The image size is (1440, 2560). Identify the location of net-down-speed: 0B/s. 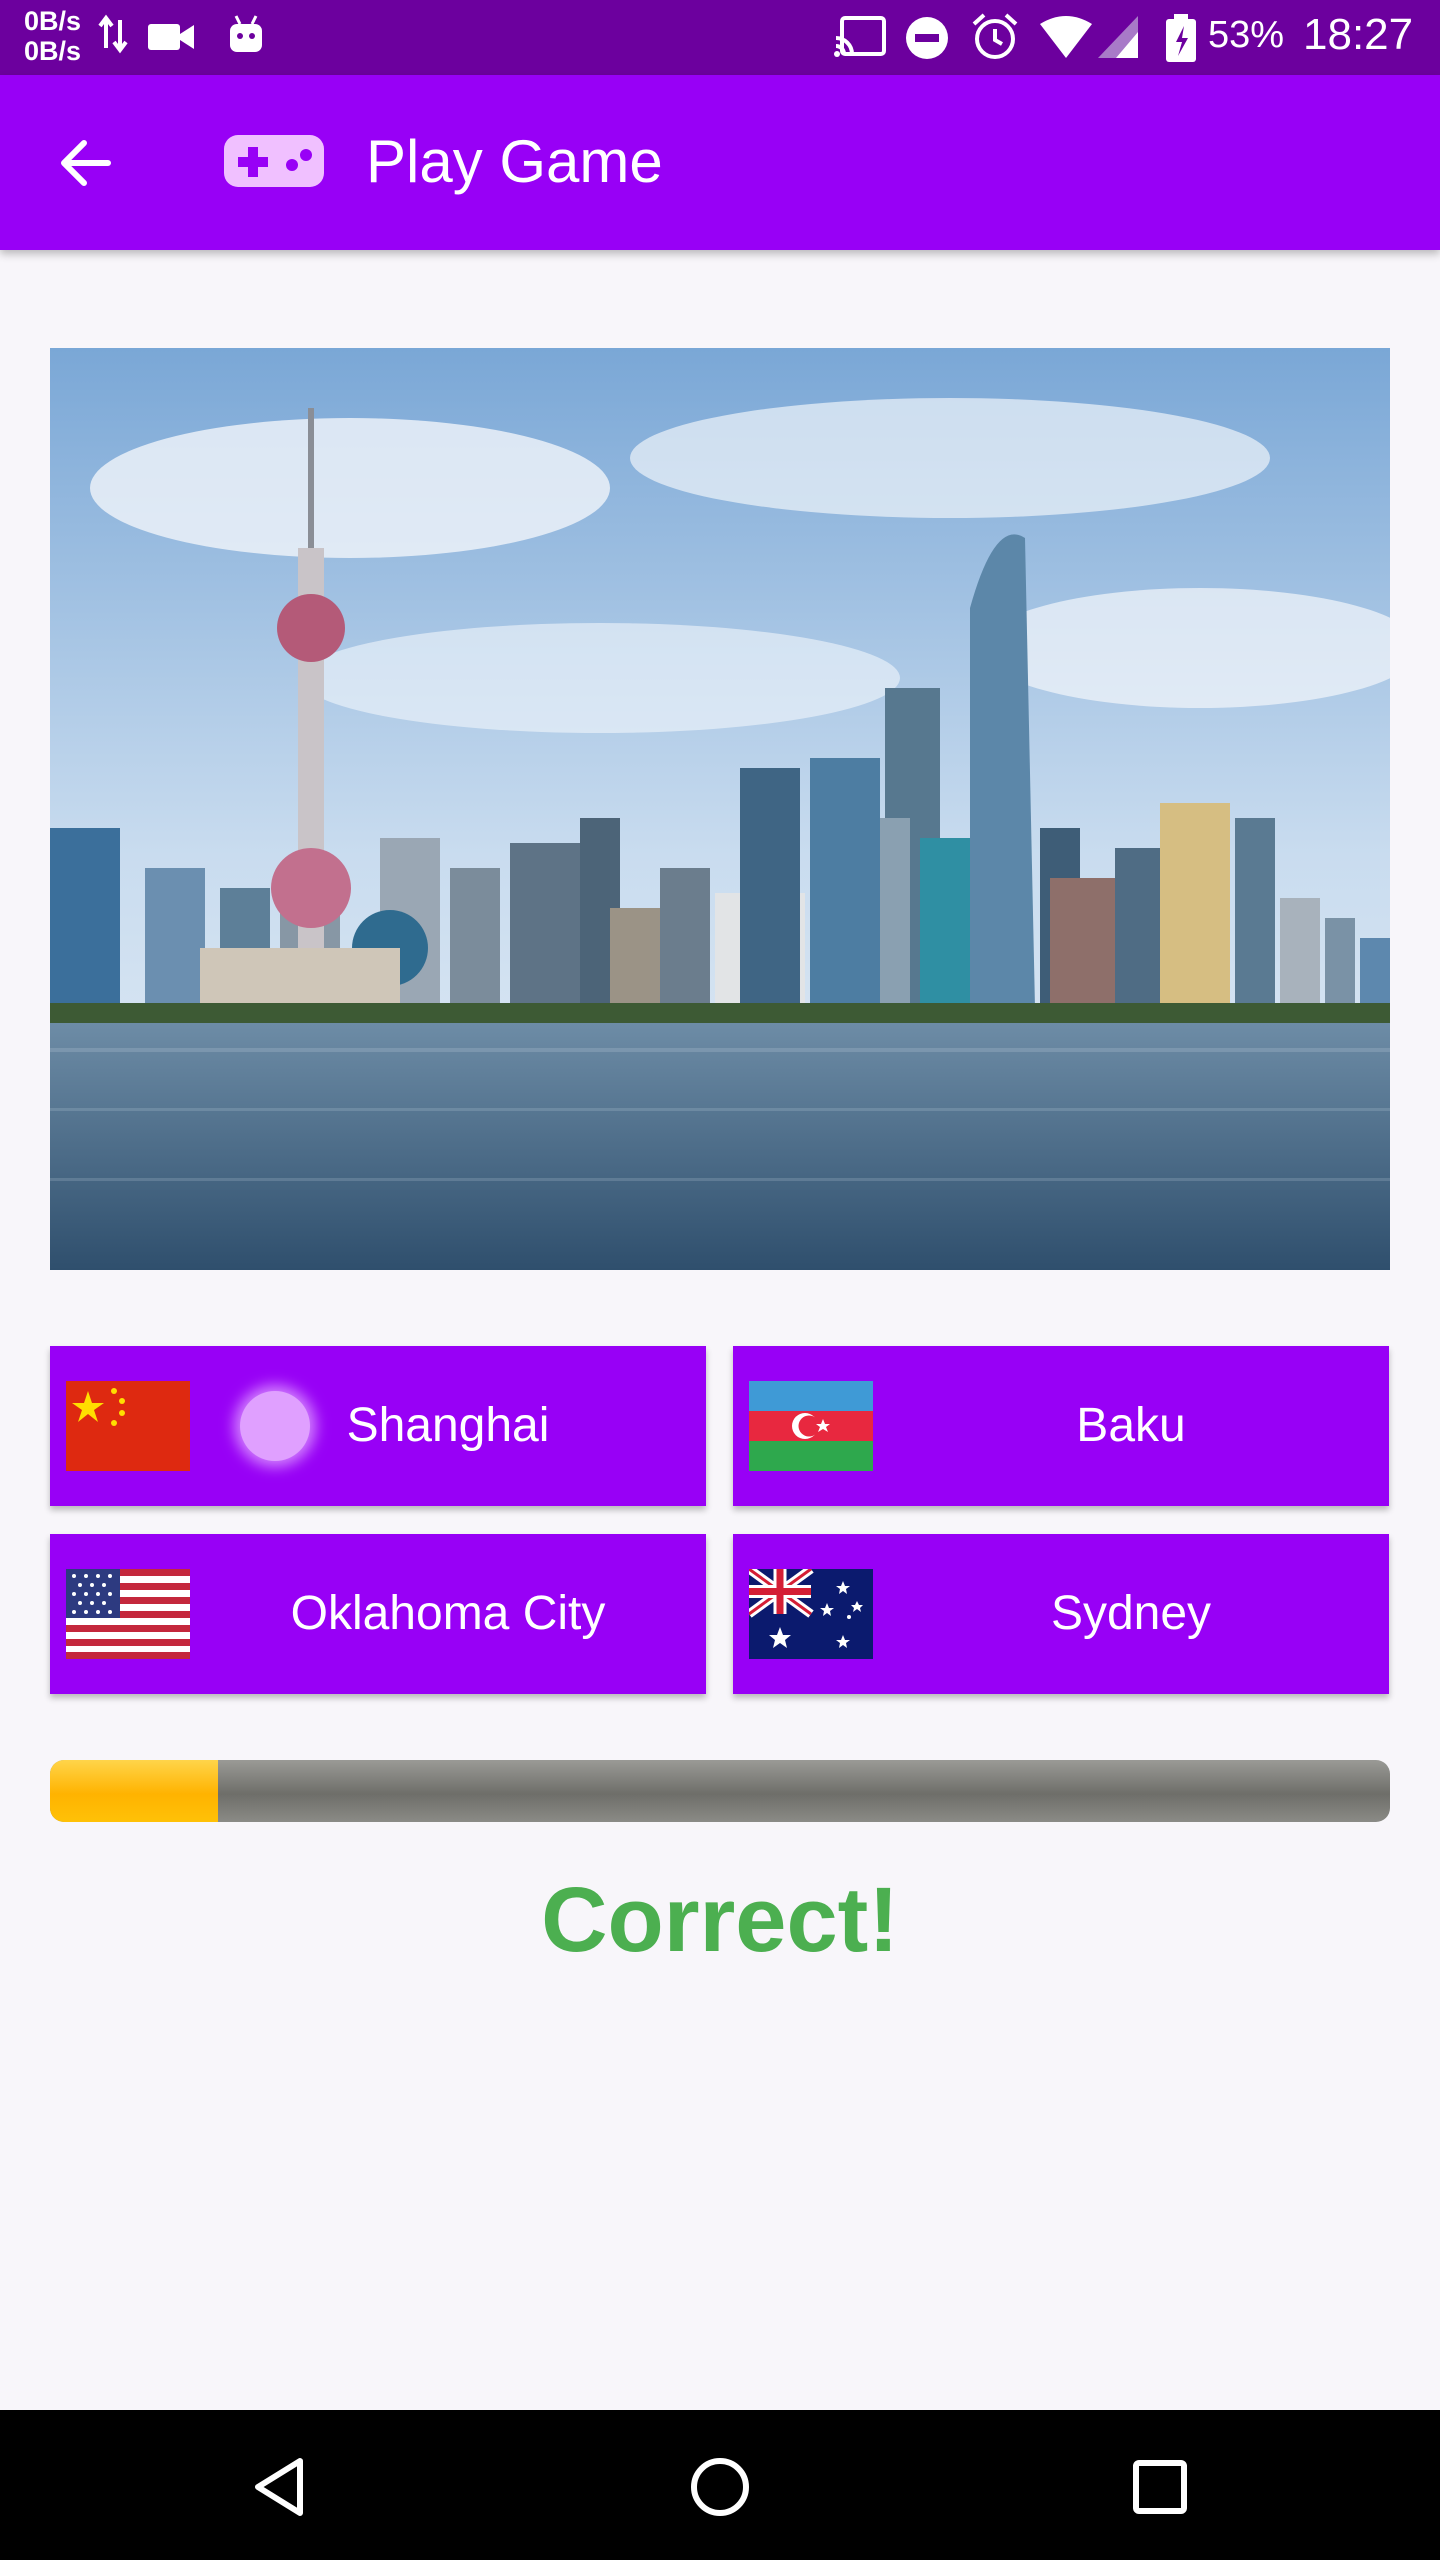
(53, 51).